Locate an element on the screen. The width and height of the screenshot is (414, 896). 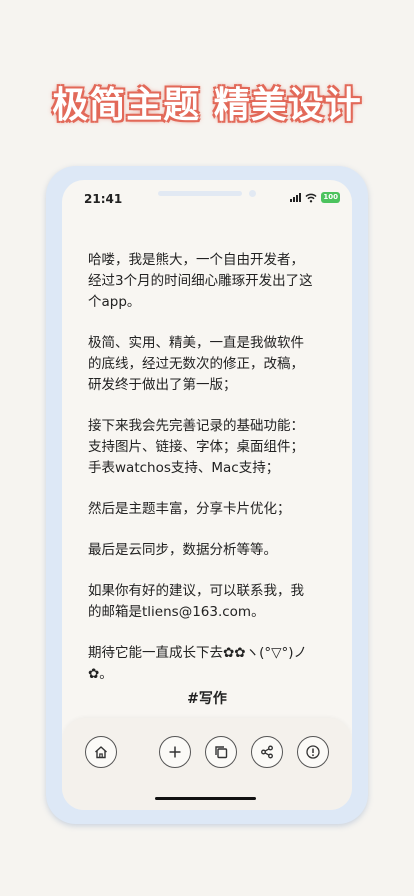
notch-bar is located at coordinates (200, 193).